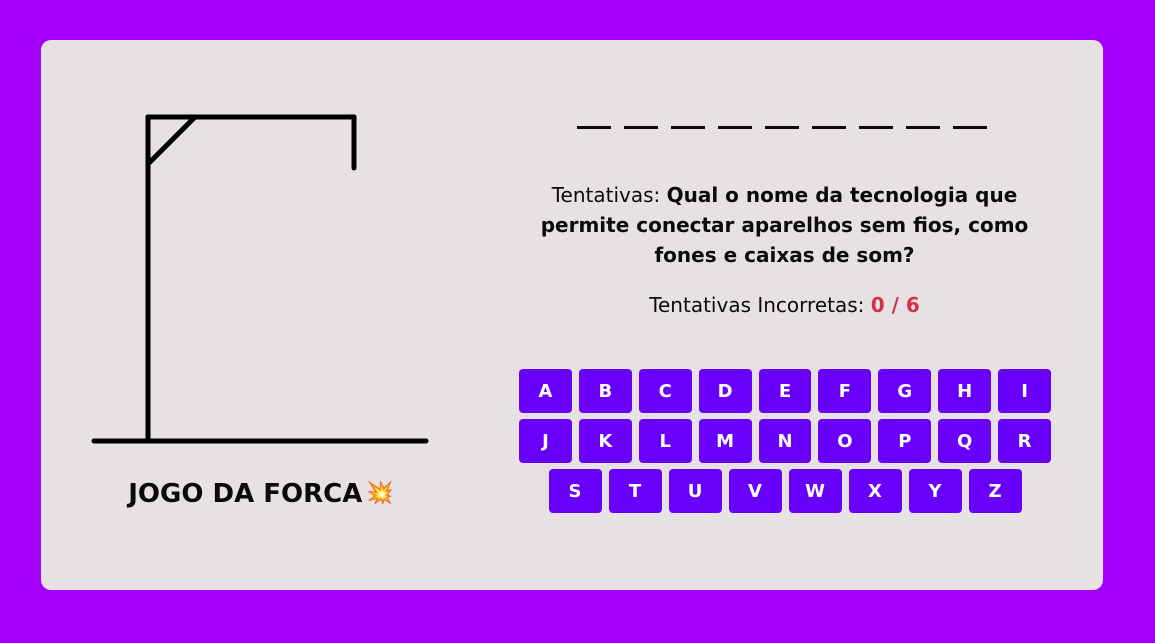 This screenshot has width=1155, height=643. Describe the element at coordinates (725, 441) in the screenshot. I see `key-m: M` at that location.